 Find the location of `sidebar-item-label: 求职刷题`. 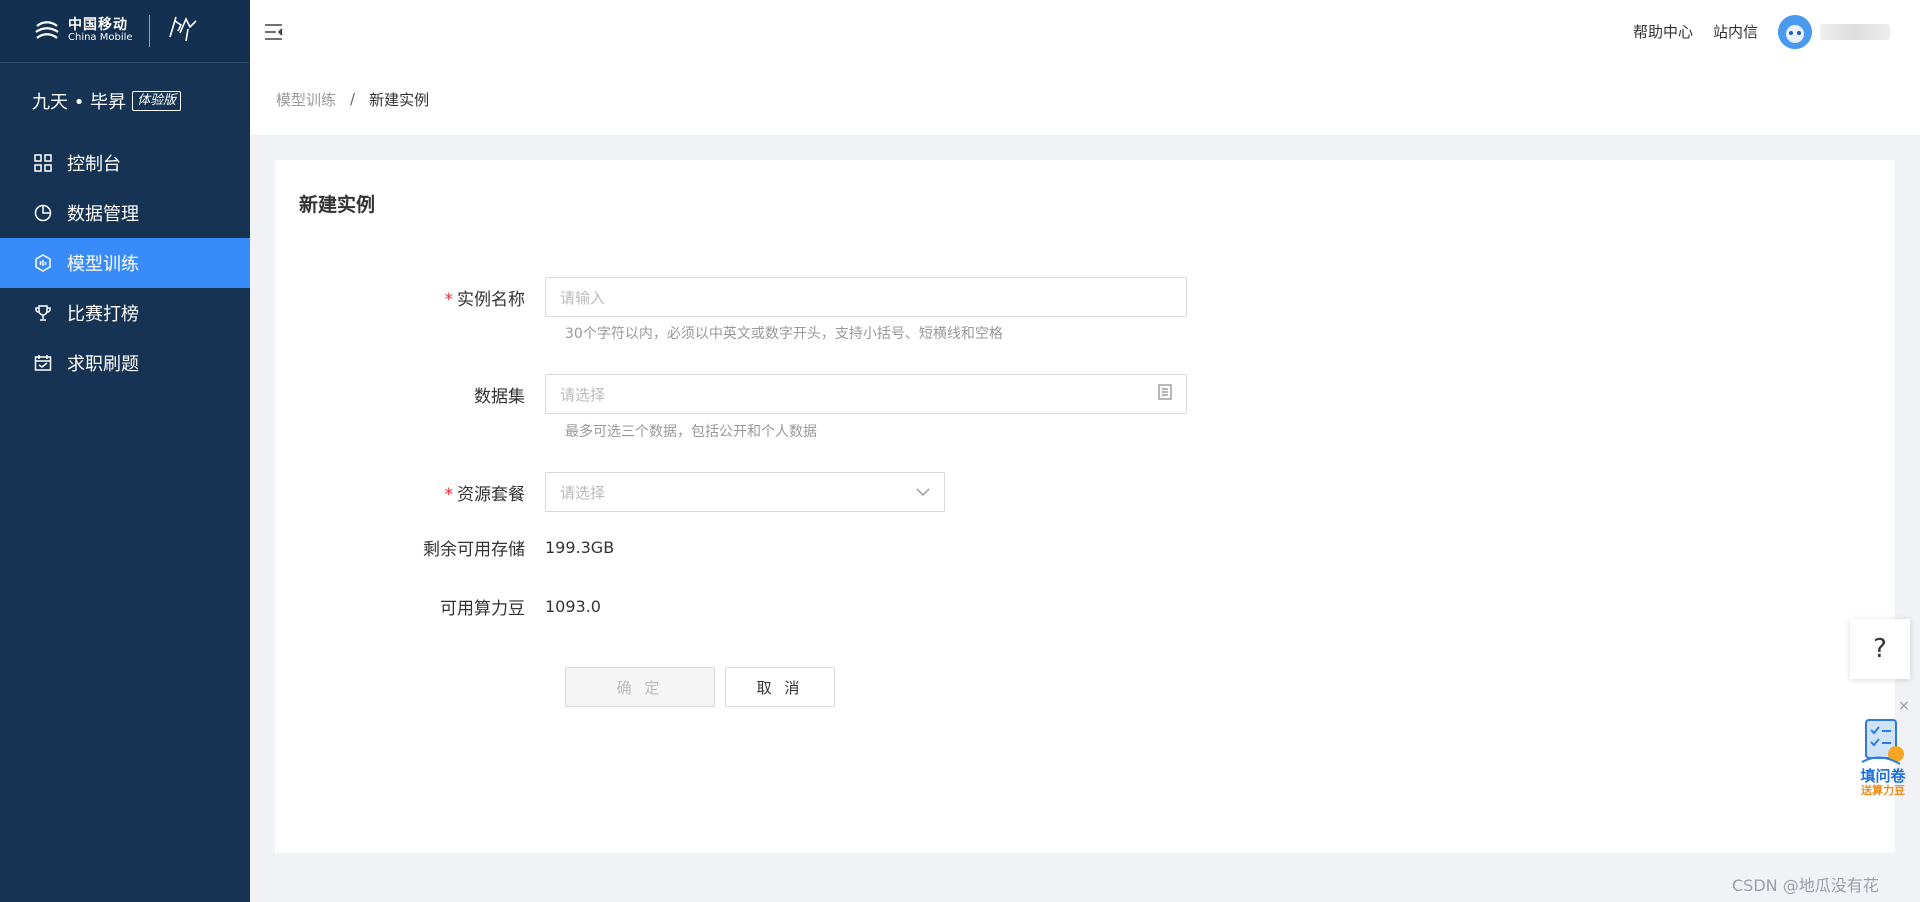

sidebar-item-label: 求职刷题 is located at coordinates (103, 364).